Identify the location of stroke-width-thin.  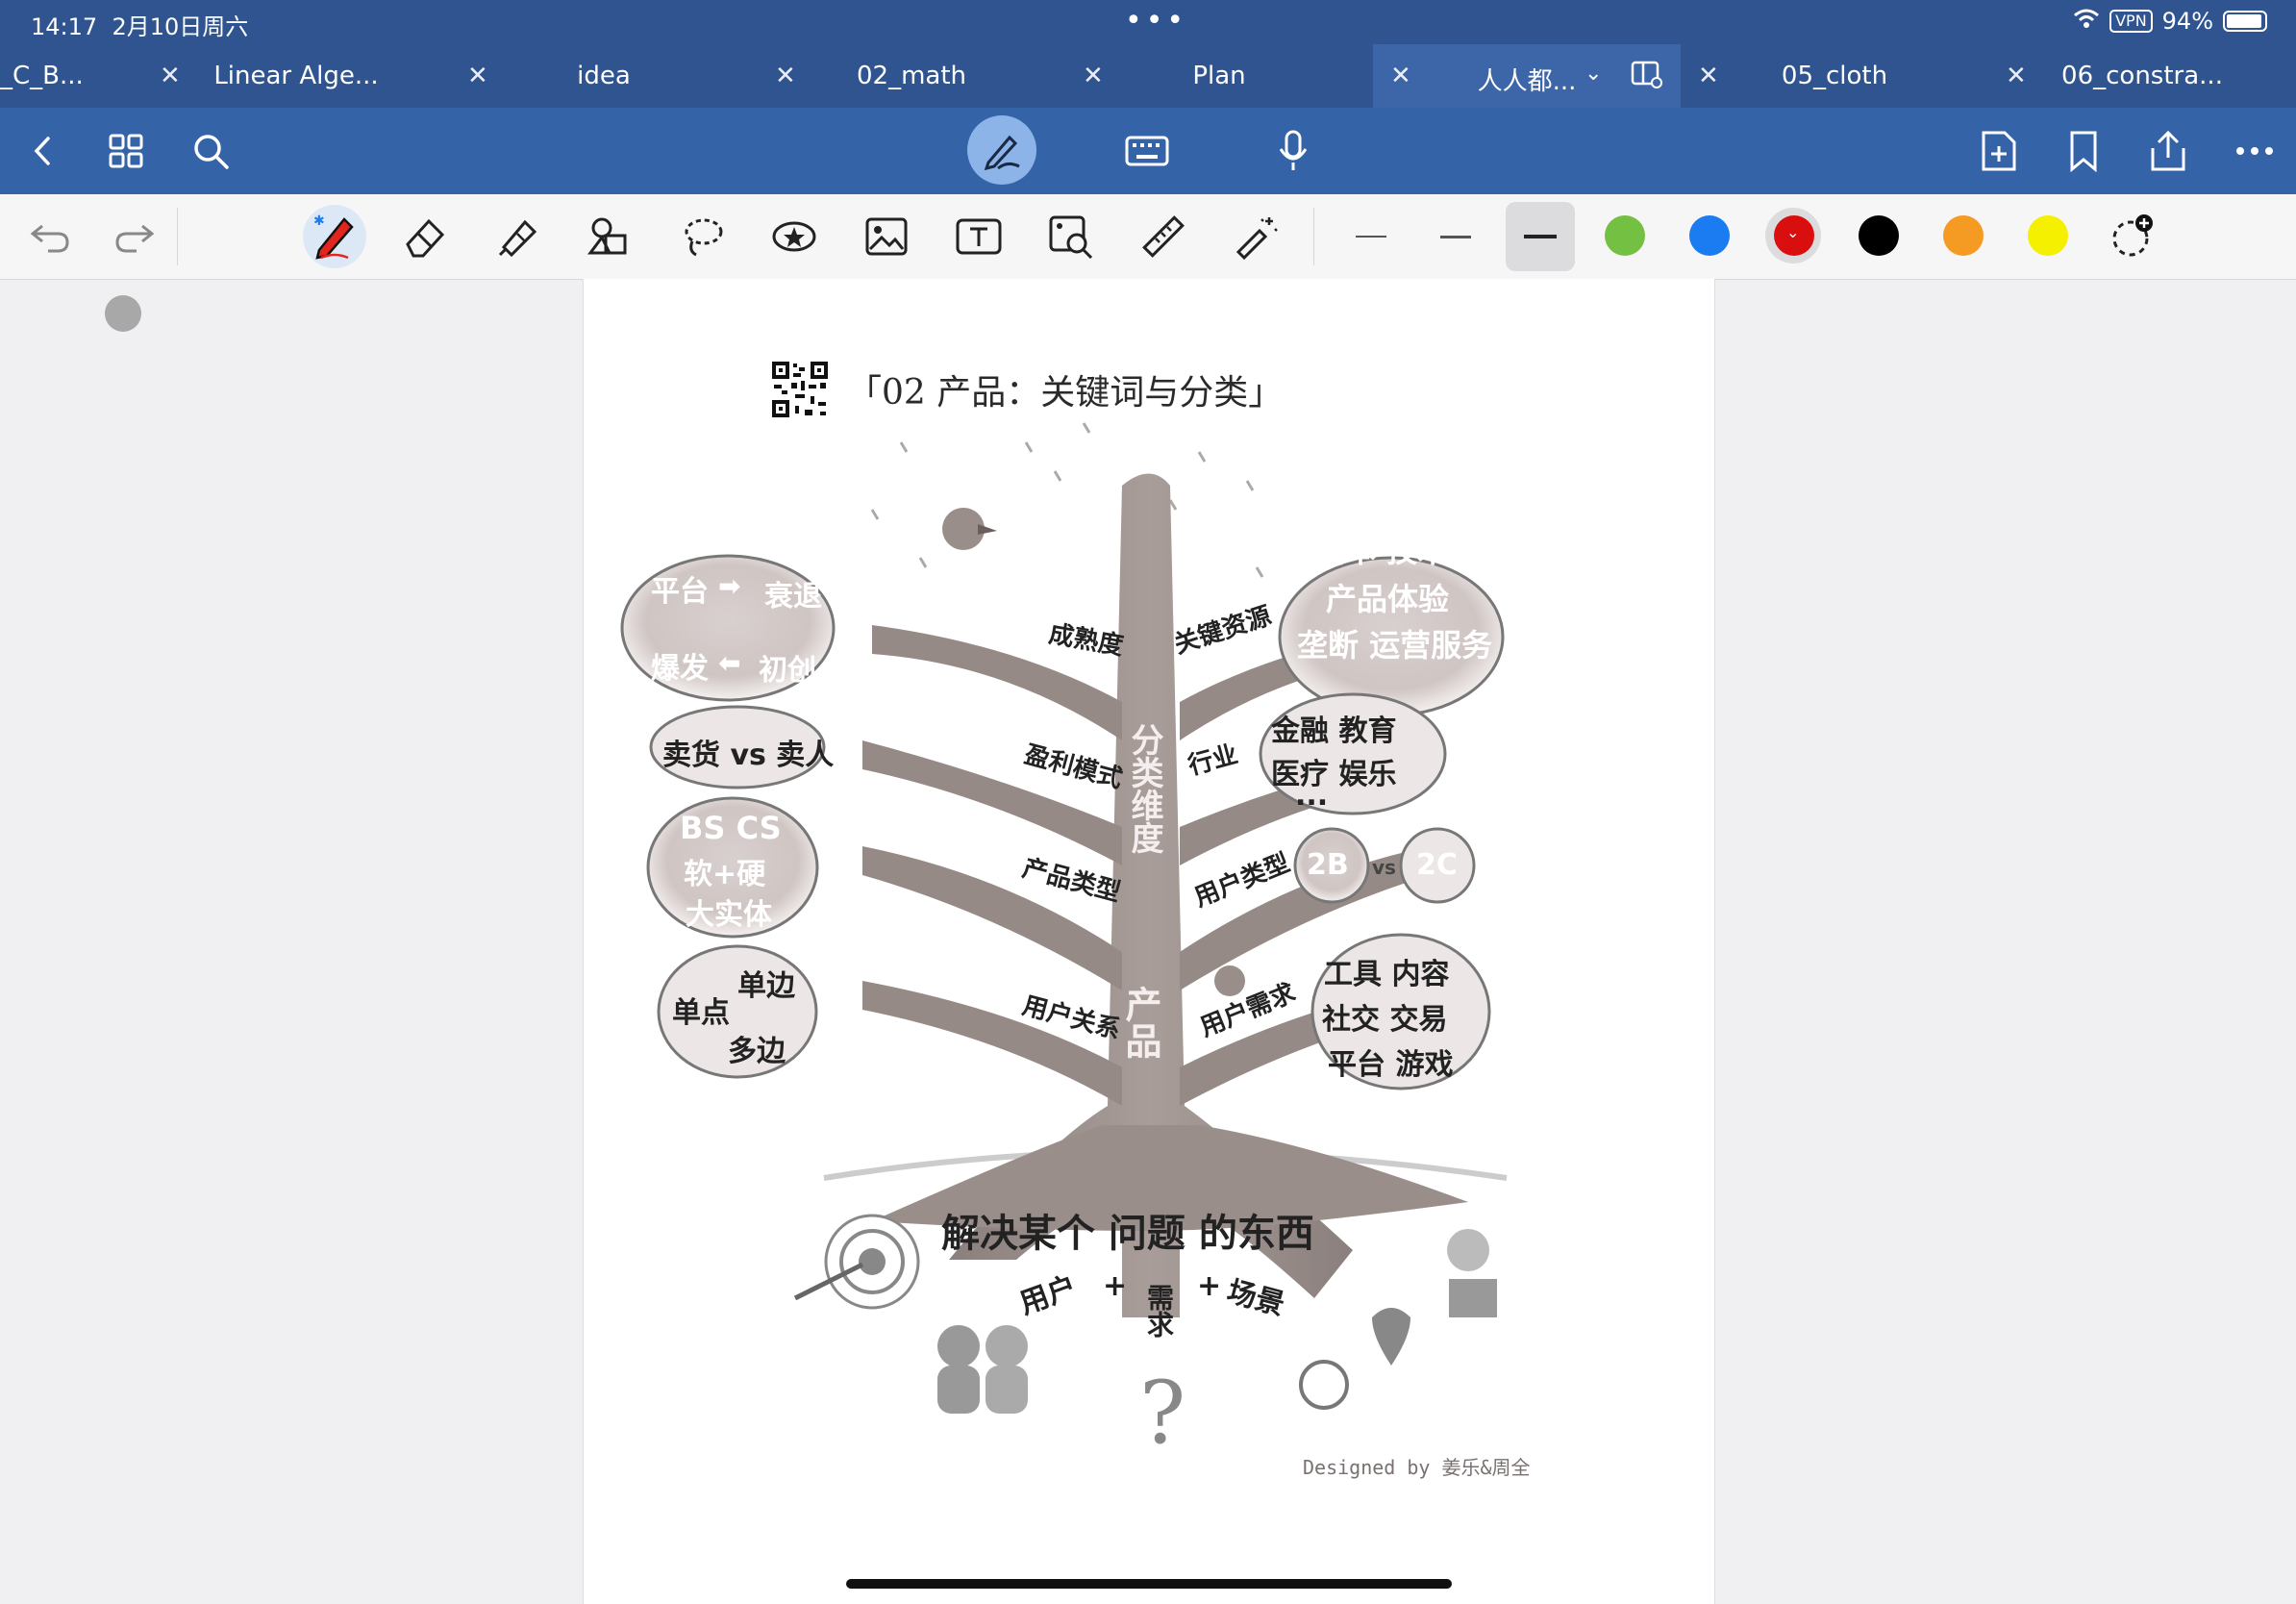
(1371, 237).